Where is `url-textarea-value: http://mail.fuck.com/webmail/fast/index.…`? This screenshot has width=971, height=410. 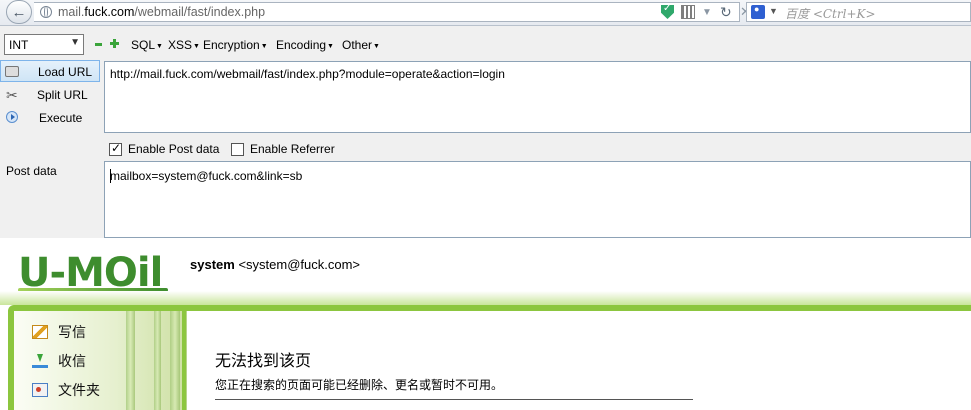 url-textarea-value: http://mail.fuck.com/webmail/fast/index.… is located at coordinates (307, 74).